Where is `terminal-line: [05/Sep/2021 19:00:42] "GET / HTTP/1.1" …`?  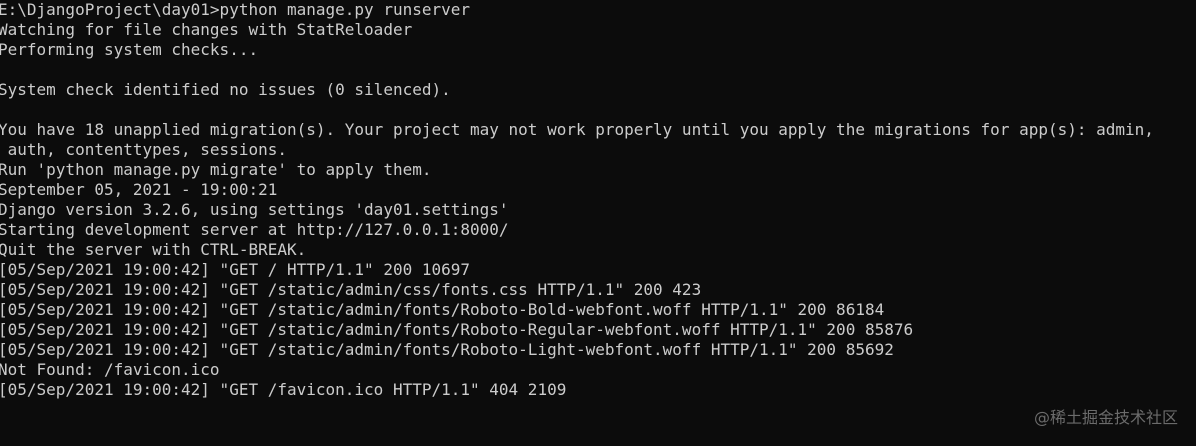 terminal-line: [05/Sep/2021 19:00:42] "GET / HTTP/1.1" … is located at coordinates (235, 269).